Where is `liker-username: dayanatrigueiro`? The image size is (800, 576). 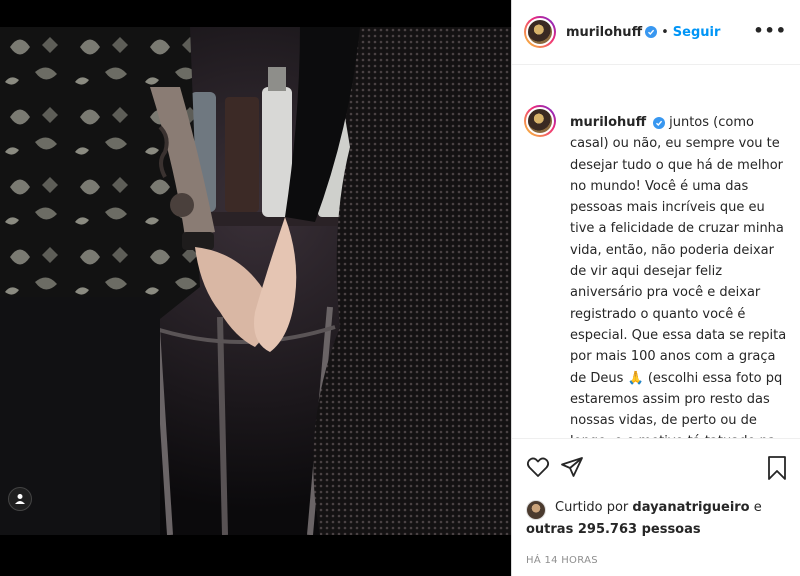 liker-username: dayanatrigueiro is located at coordinates (690, 507).